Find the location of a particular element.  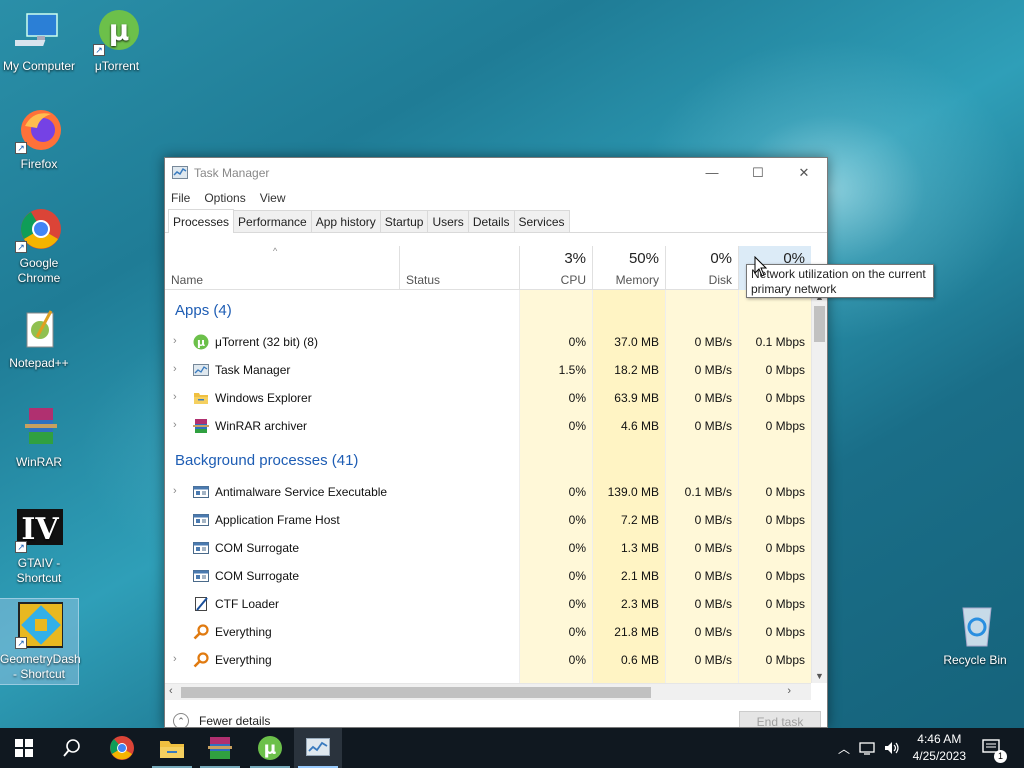

task-manager-icon is located at coordinates (318, 747).